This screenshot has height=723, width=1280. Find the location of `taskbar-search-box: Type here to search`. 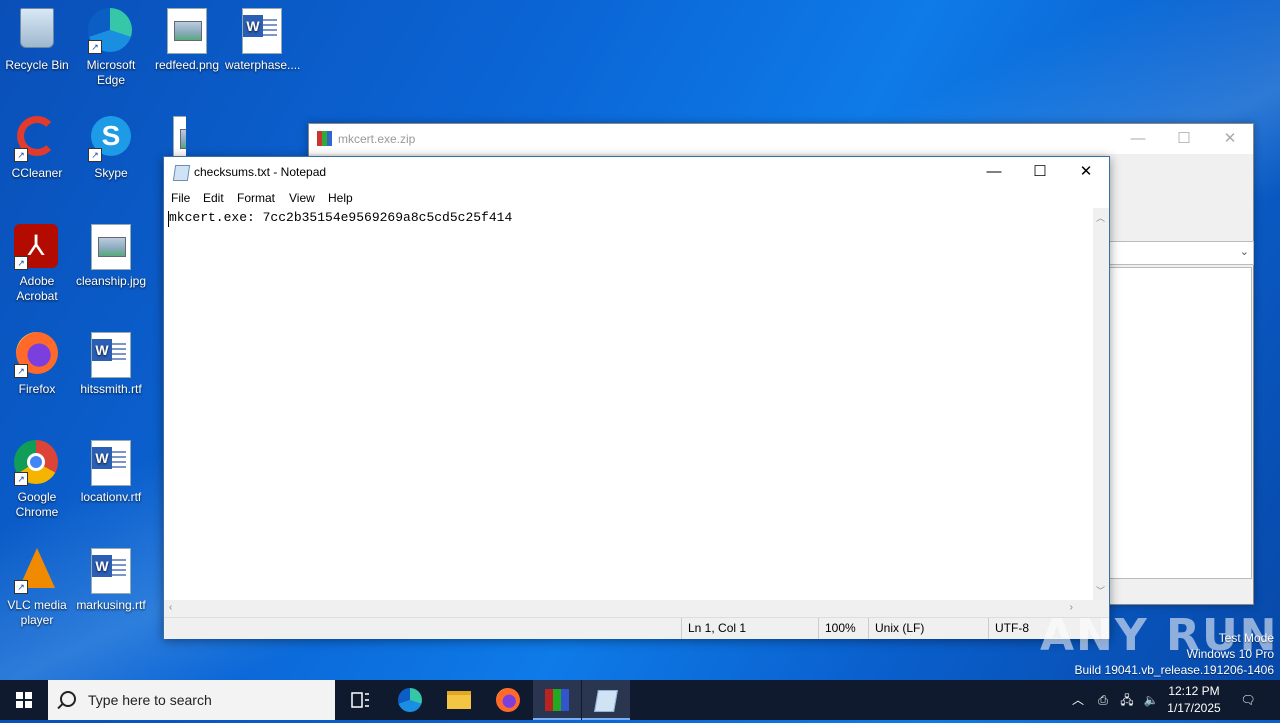

taskbar-search-box: Type here to search is located at coordinates (191, 700).